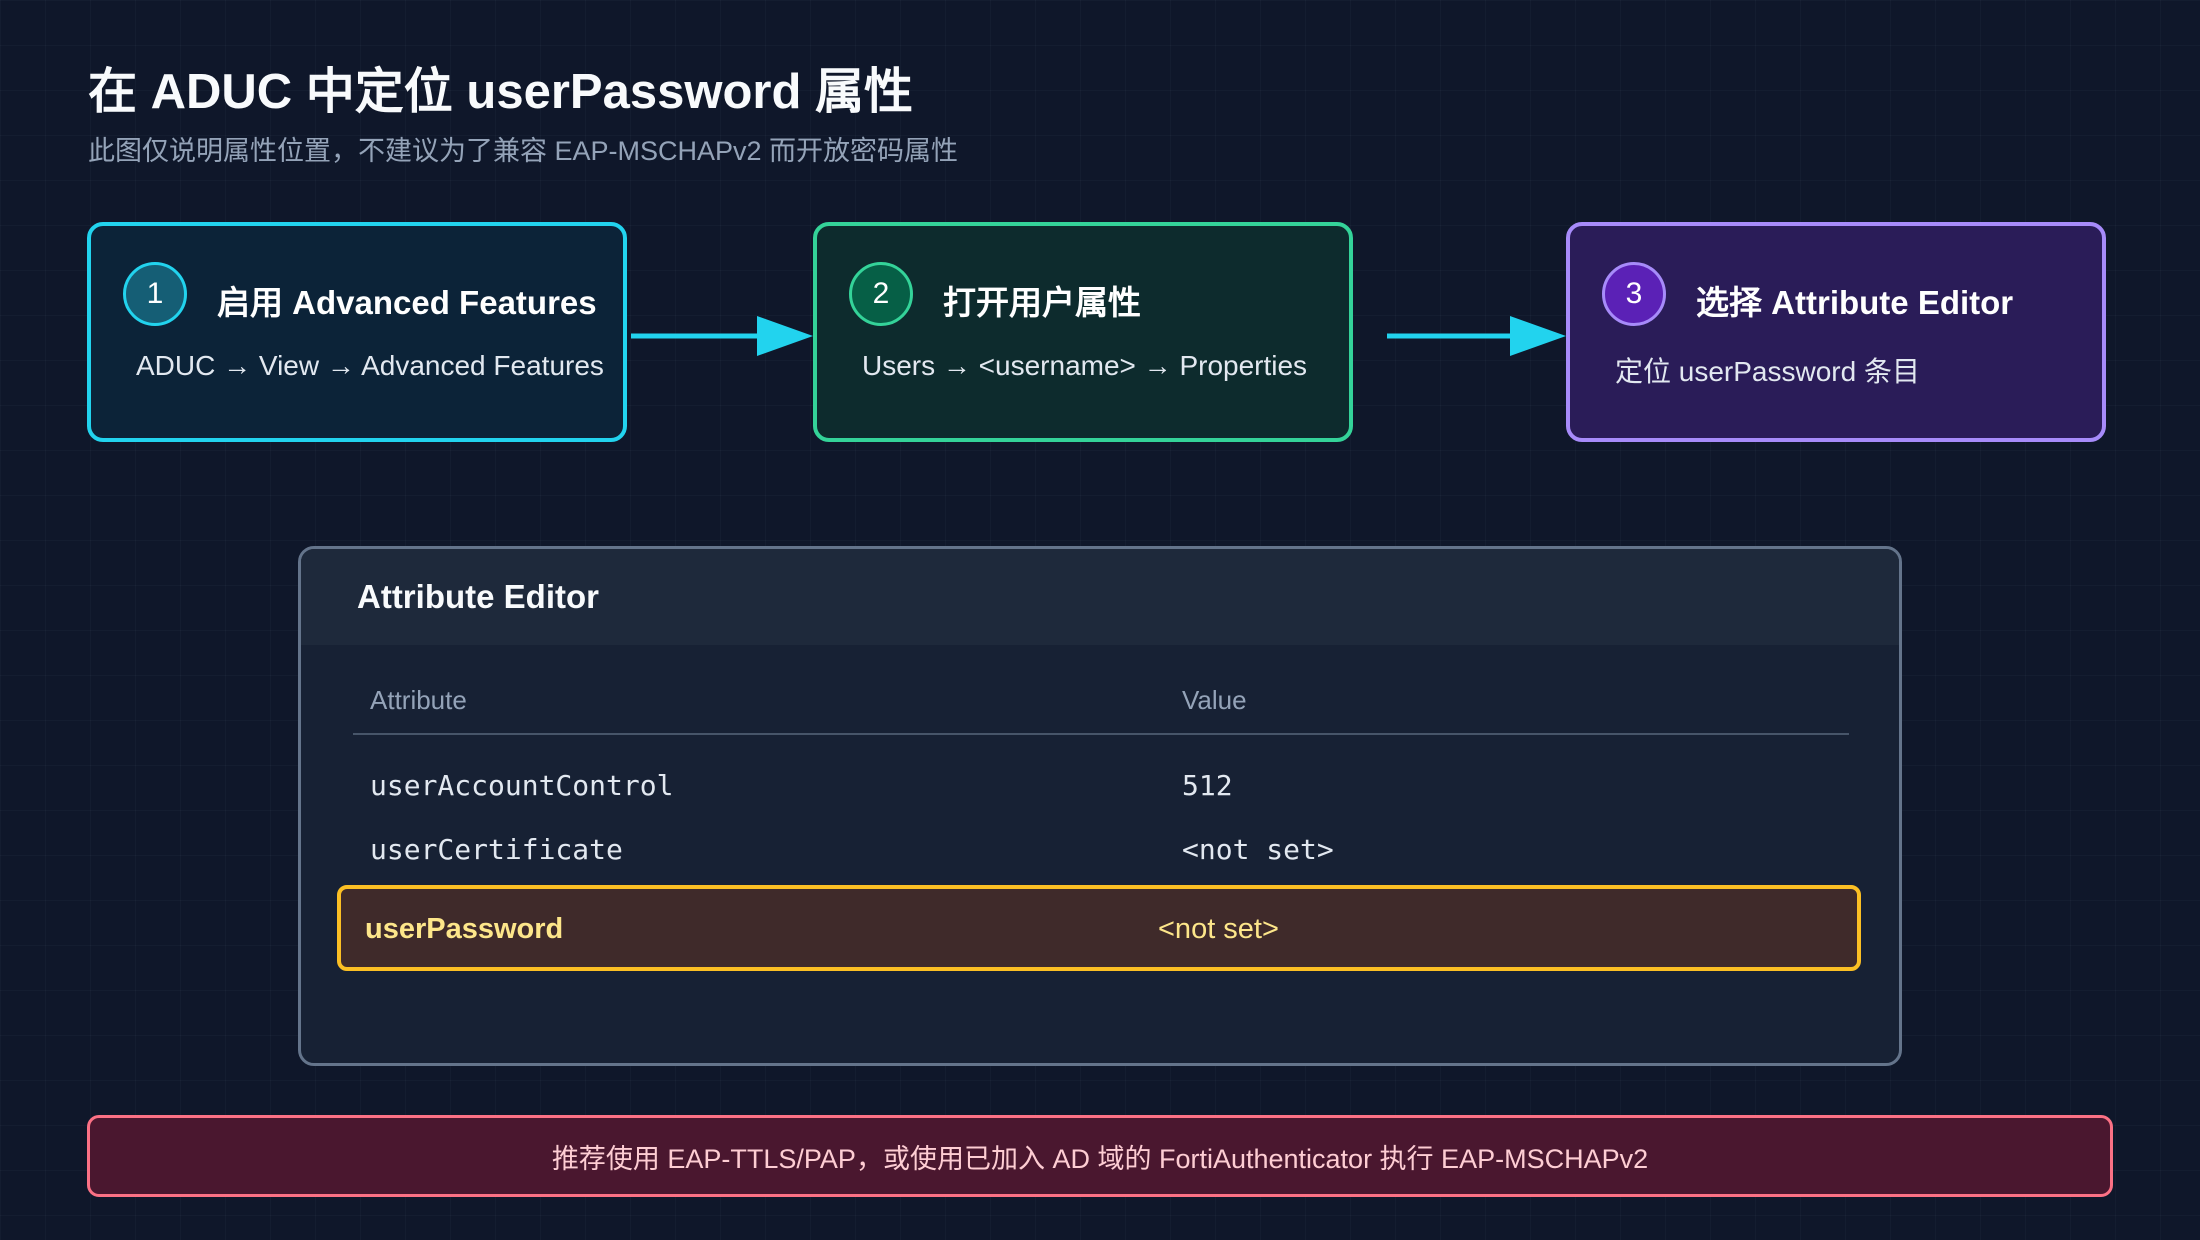 This screenshot has width=2200, height=1240. I want to click on header-divider, so click(1101, 734).